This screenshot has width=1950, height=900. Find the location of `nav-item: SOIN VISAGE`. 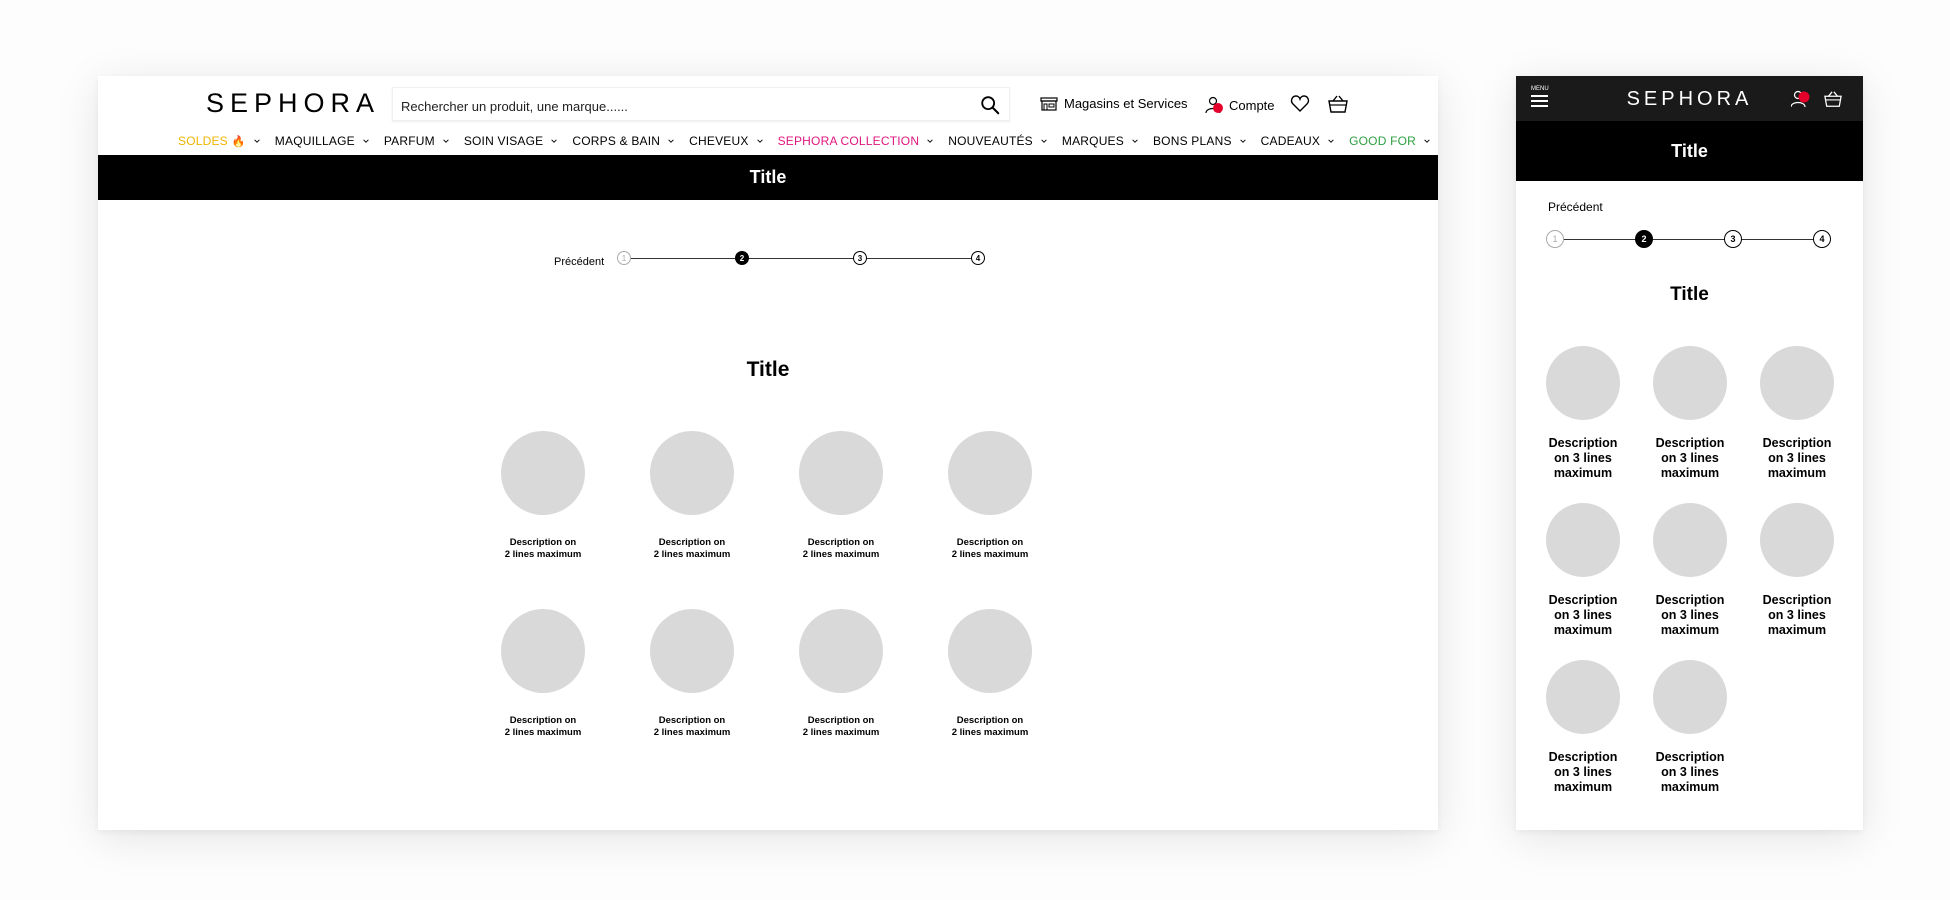

nav-item: SOIN VISAGE is located at coordinates (511, 141).